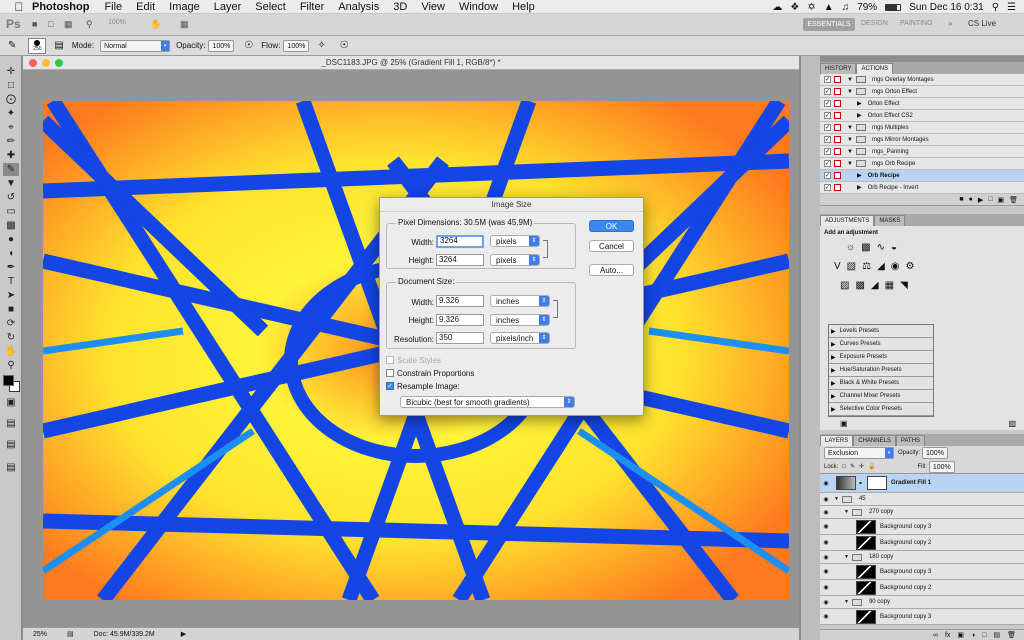 This screenshot has height=640, width=1024. Describe the element at coordinates (847, 220) in the screenshot. I see `tab-adjustments: ADJUSTMENTS` at that location.